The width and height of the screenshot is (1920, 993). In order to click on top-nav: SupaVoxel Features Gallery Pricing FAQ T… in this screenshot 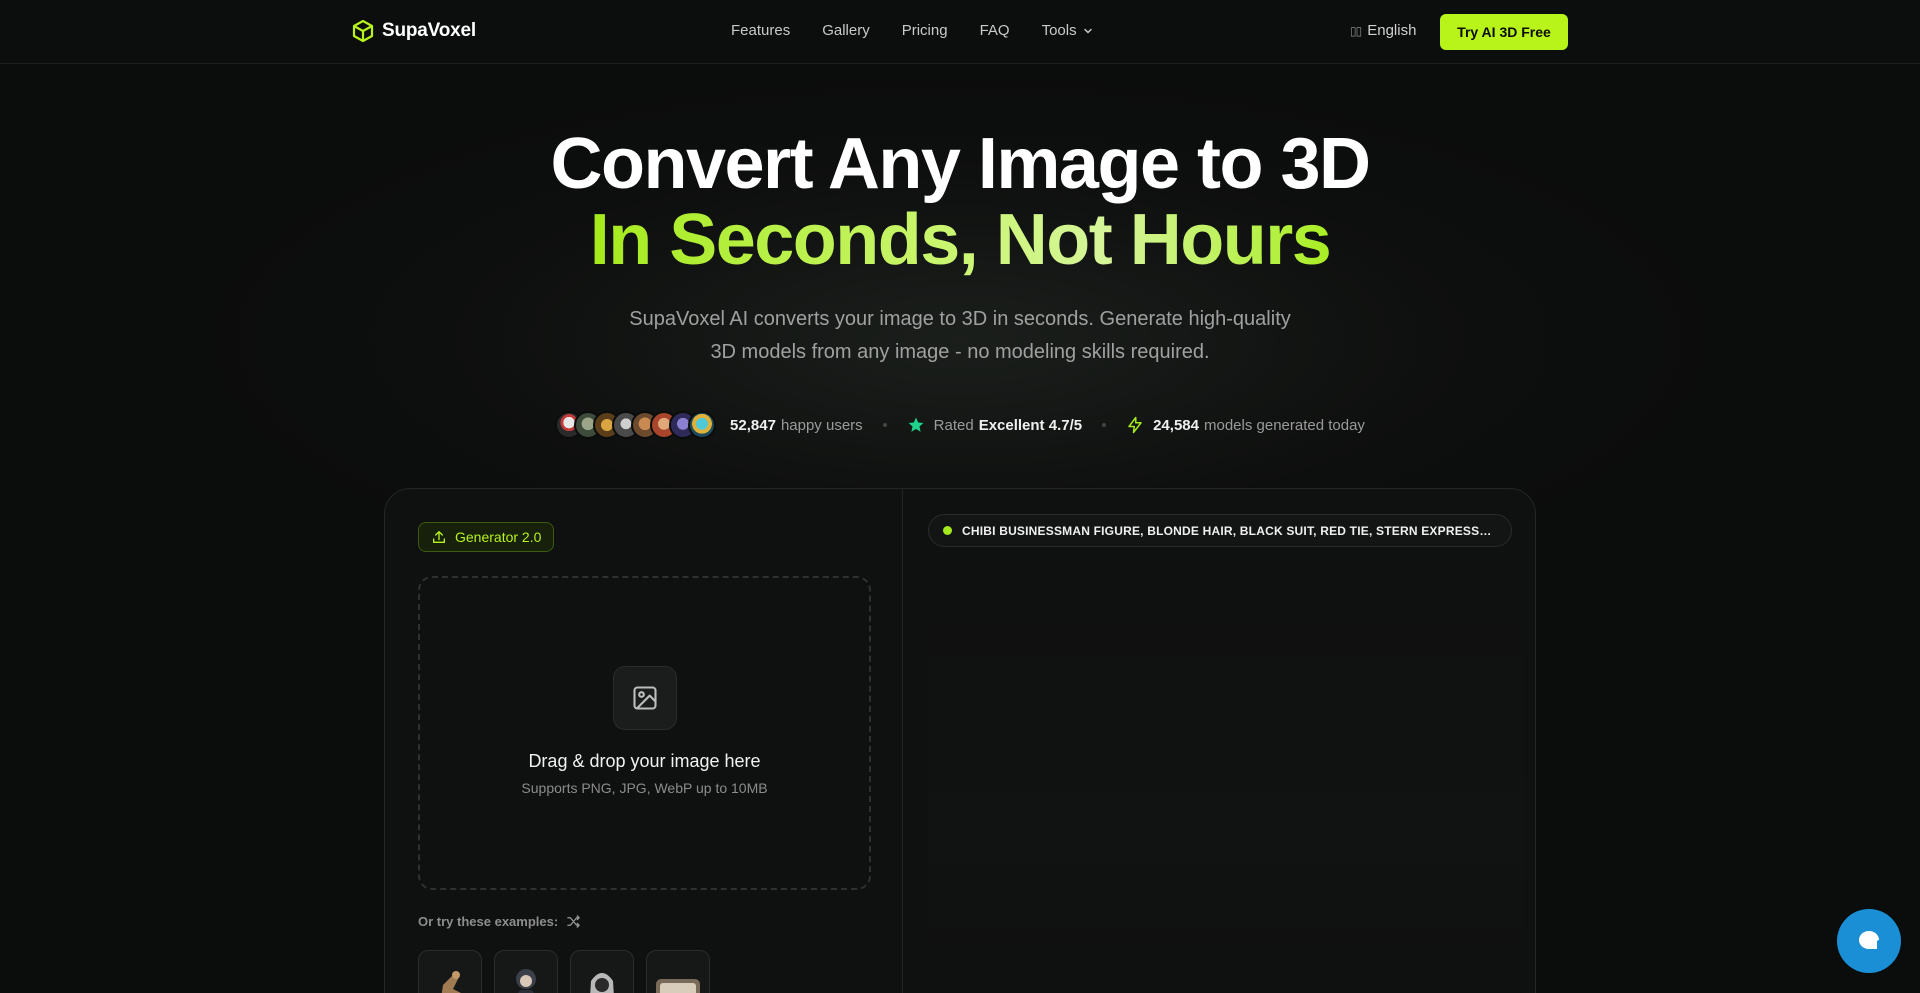, I will do `click(960, 32)`.